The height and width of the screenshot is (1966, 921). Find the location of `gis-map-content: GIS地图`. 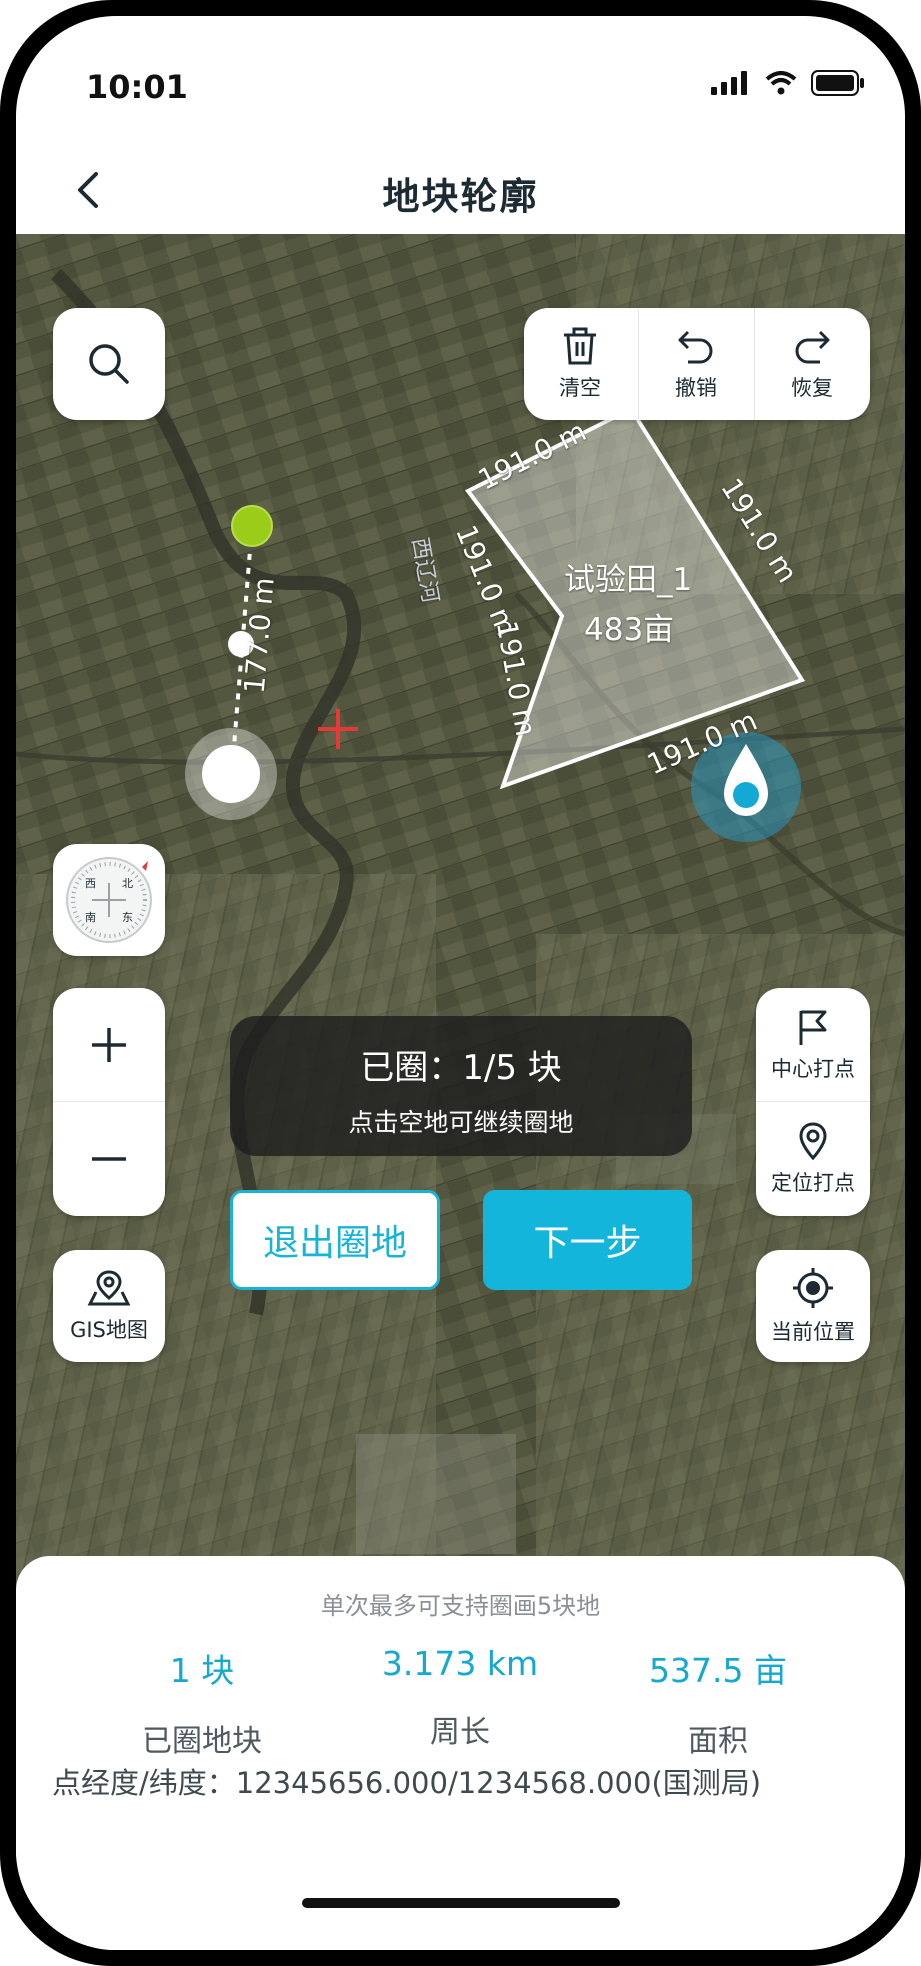

gis-map-content: GIS地图 is located at coordinates (109, 1306).